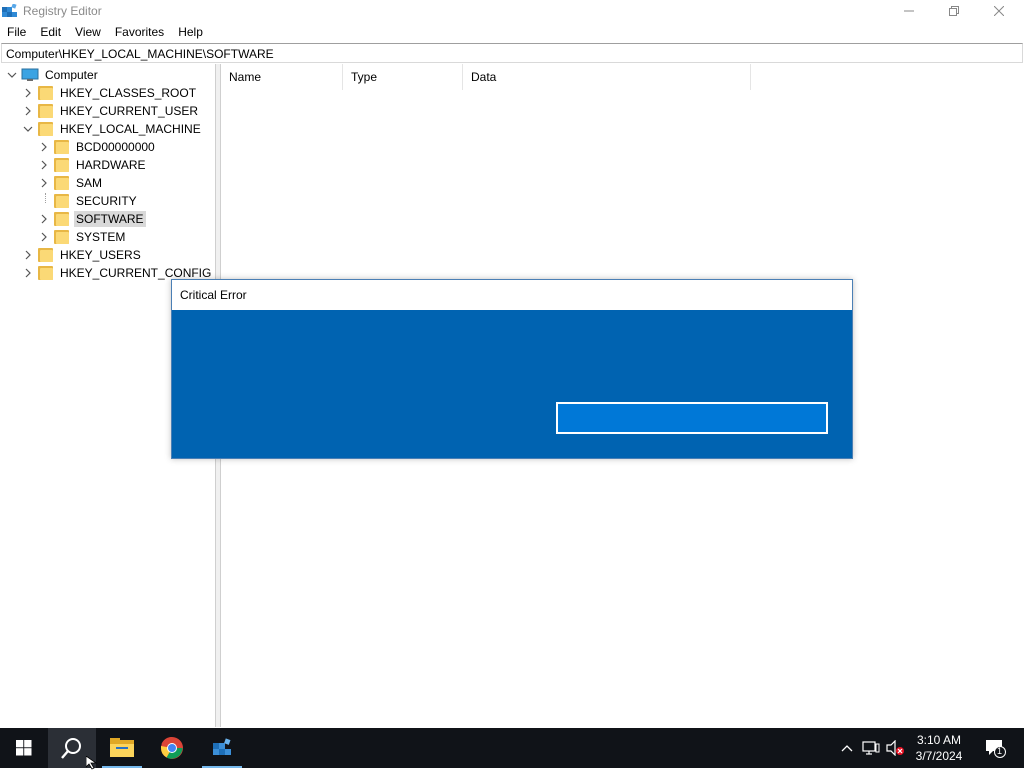 This screenshot has width=1024, height=770. What do you see at coordinates (909, 11) in the screenshot?
I see `minimize-button` at bounding box center [909, 11].